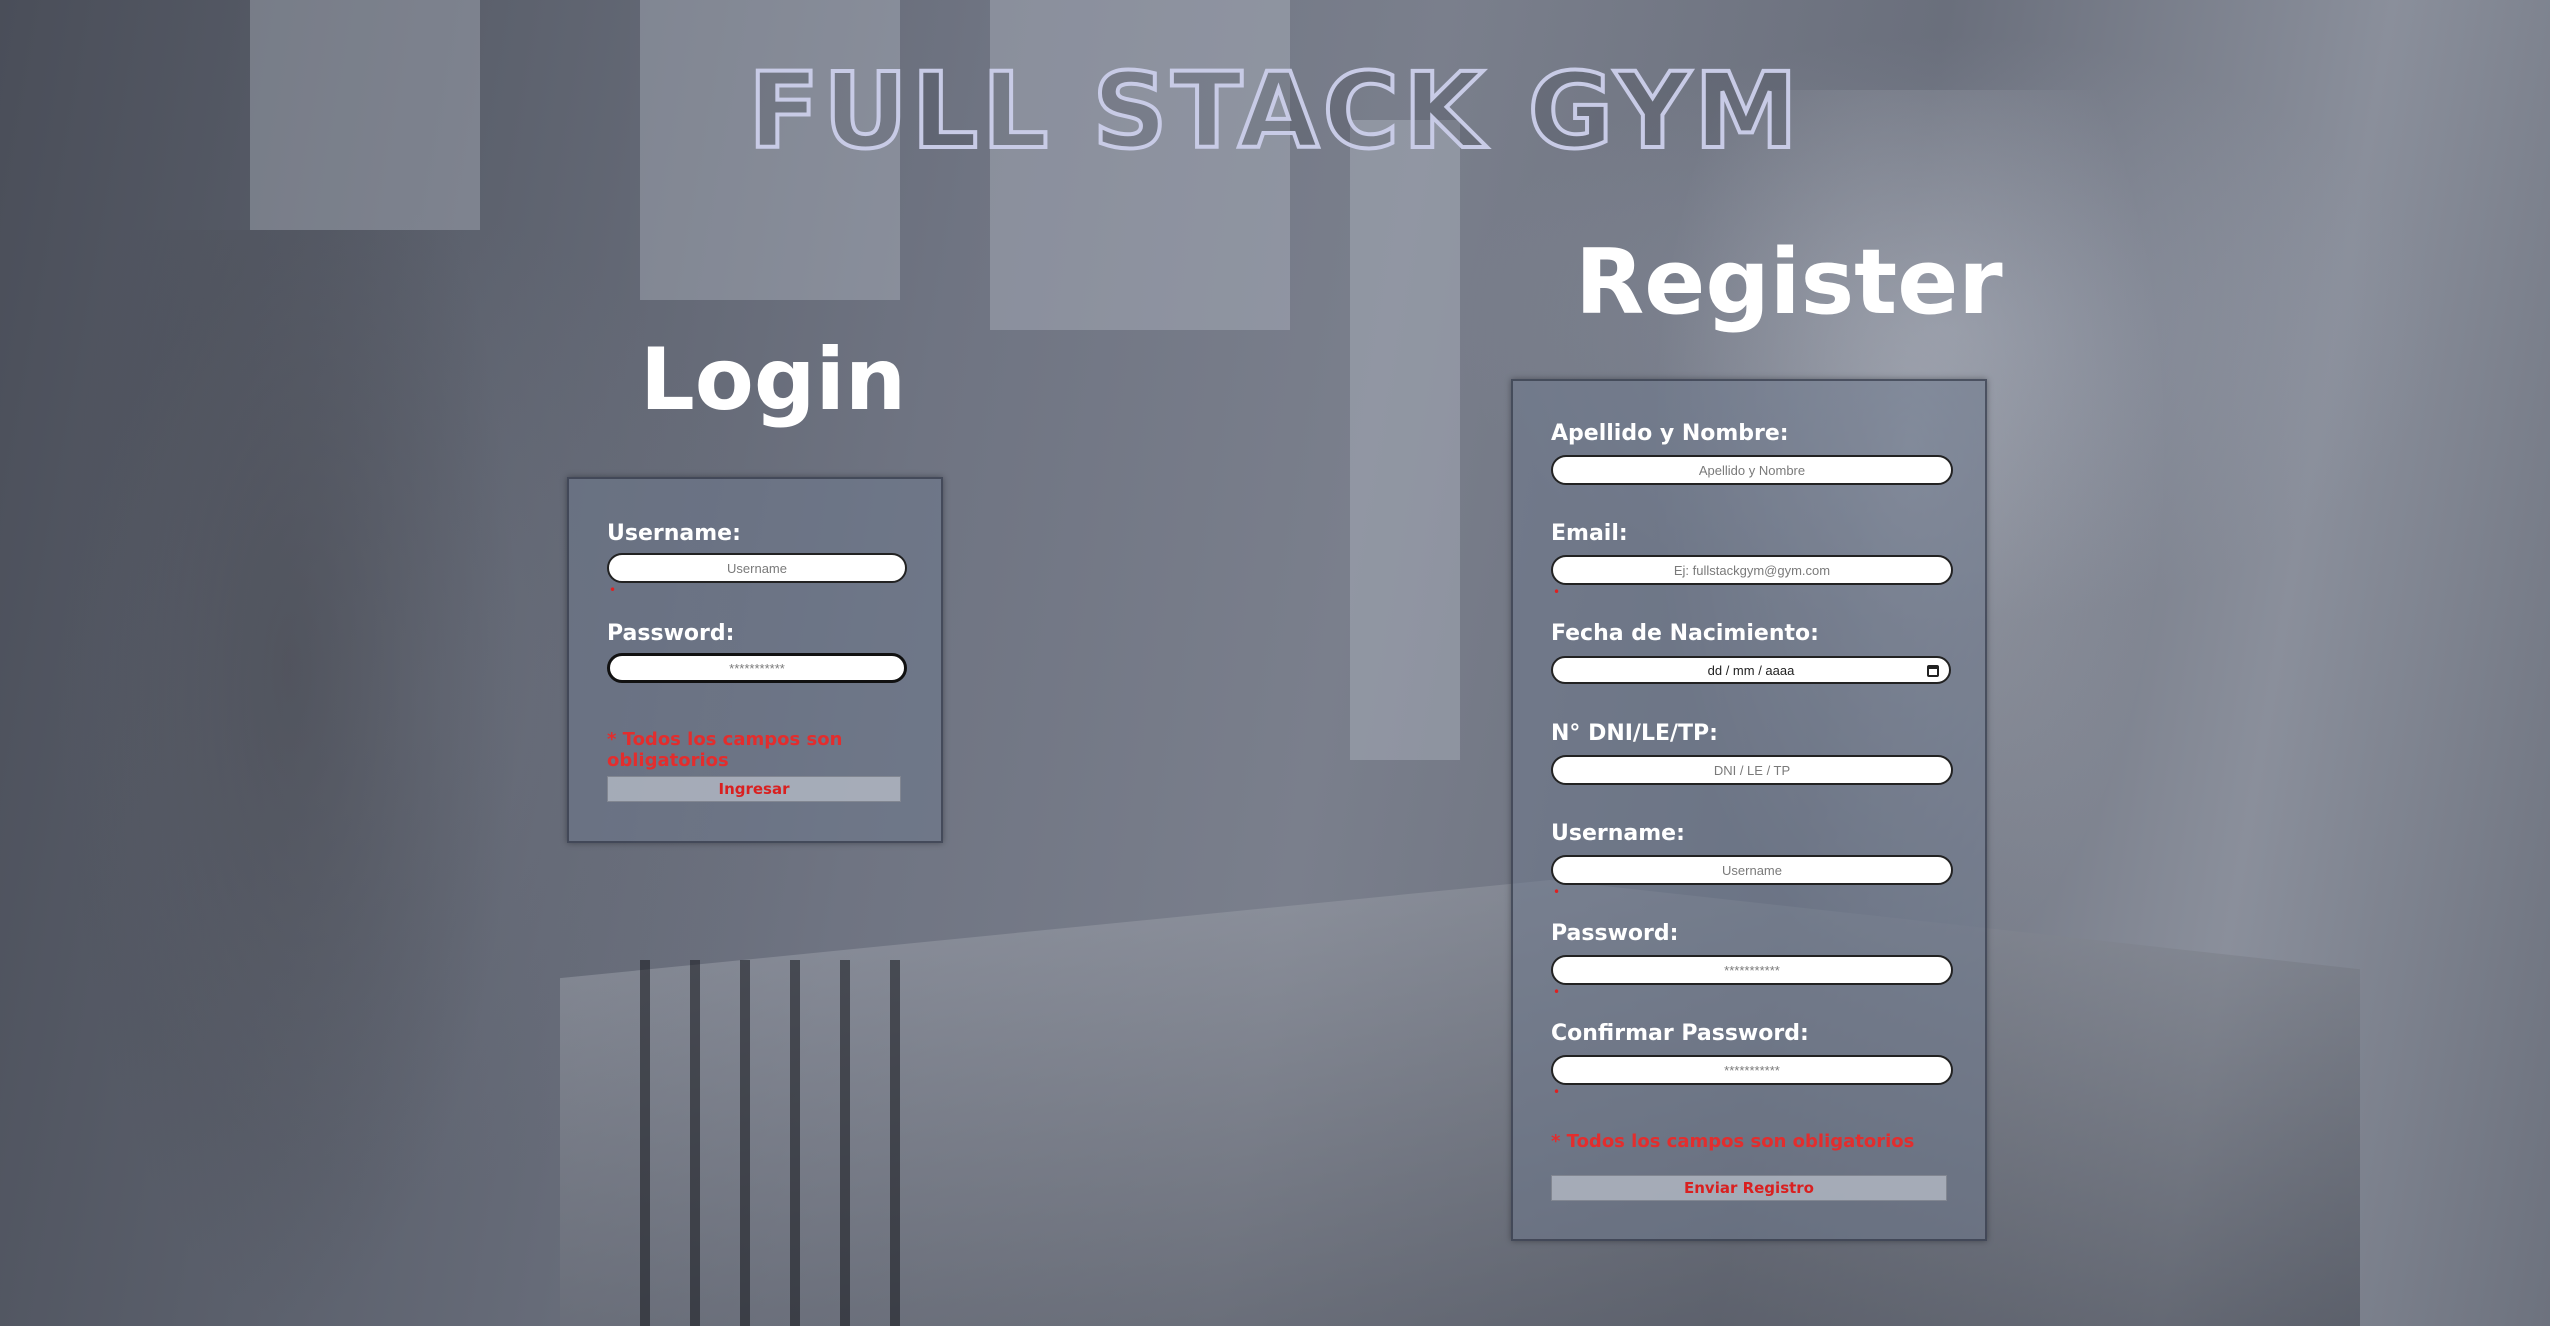 This screenshot has width=2550, height=1326. Describe the element at coordinates (1749, 1188) in the screenshot. I see `register-submit-button: Enviar Registro` at that location.